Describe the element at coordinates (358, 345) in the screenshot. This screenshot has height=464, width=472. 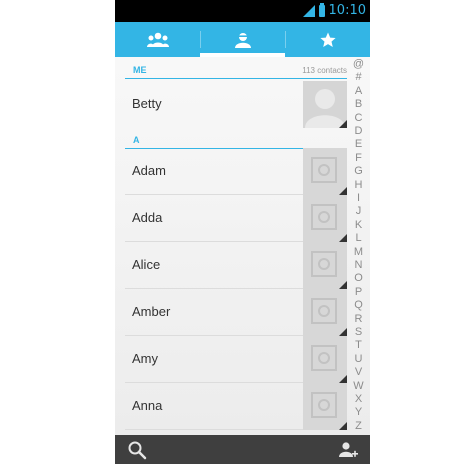
I see `alpha-index-letter: T` at that location.